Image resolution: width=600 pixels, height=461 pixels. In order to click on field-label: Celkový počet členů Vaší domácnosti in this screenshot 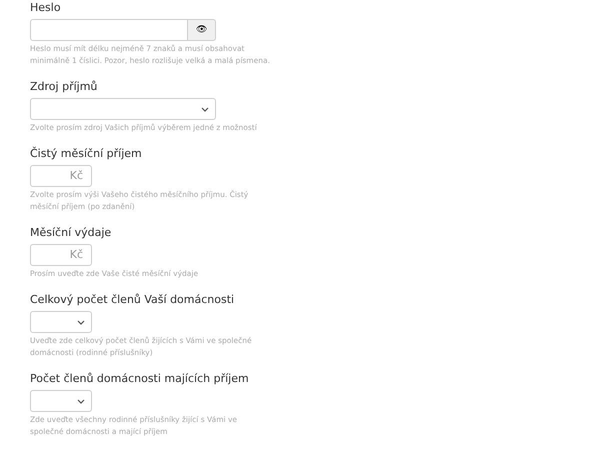, I will do `click(133, 300)`.